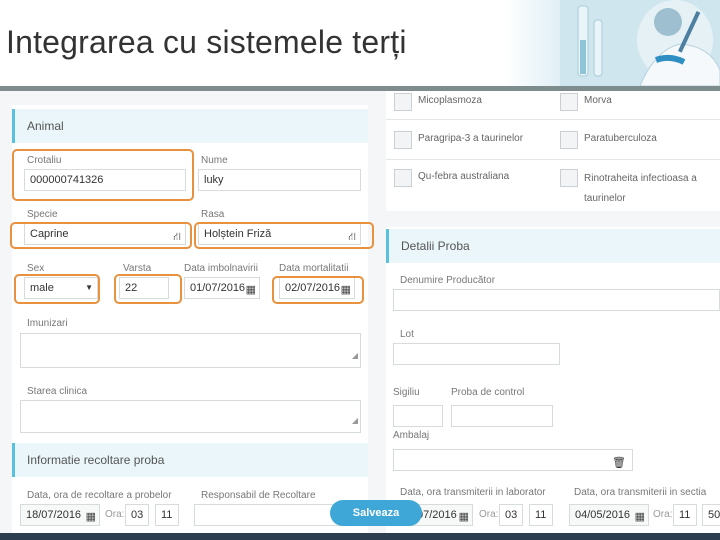  Describe the element at coordinates (685, 515) in the screenshot. I see `sectie-hour-field: 11` at that location.